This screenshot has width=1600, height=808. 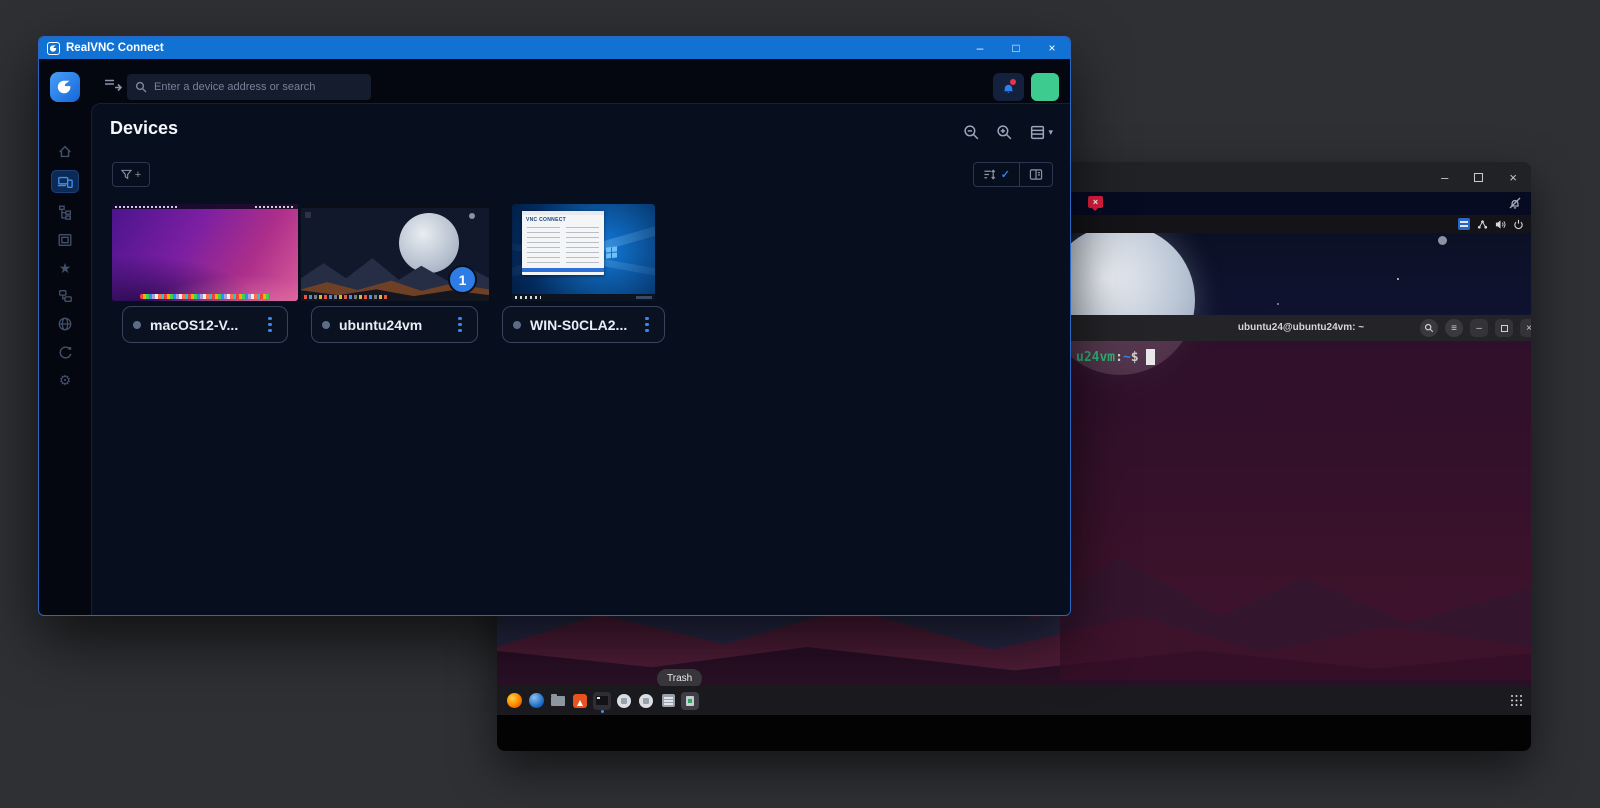 I want to click on sidebar-item-favorites: ★, so click(x=65, y=267).